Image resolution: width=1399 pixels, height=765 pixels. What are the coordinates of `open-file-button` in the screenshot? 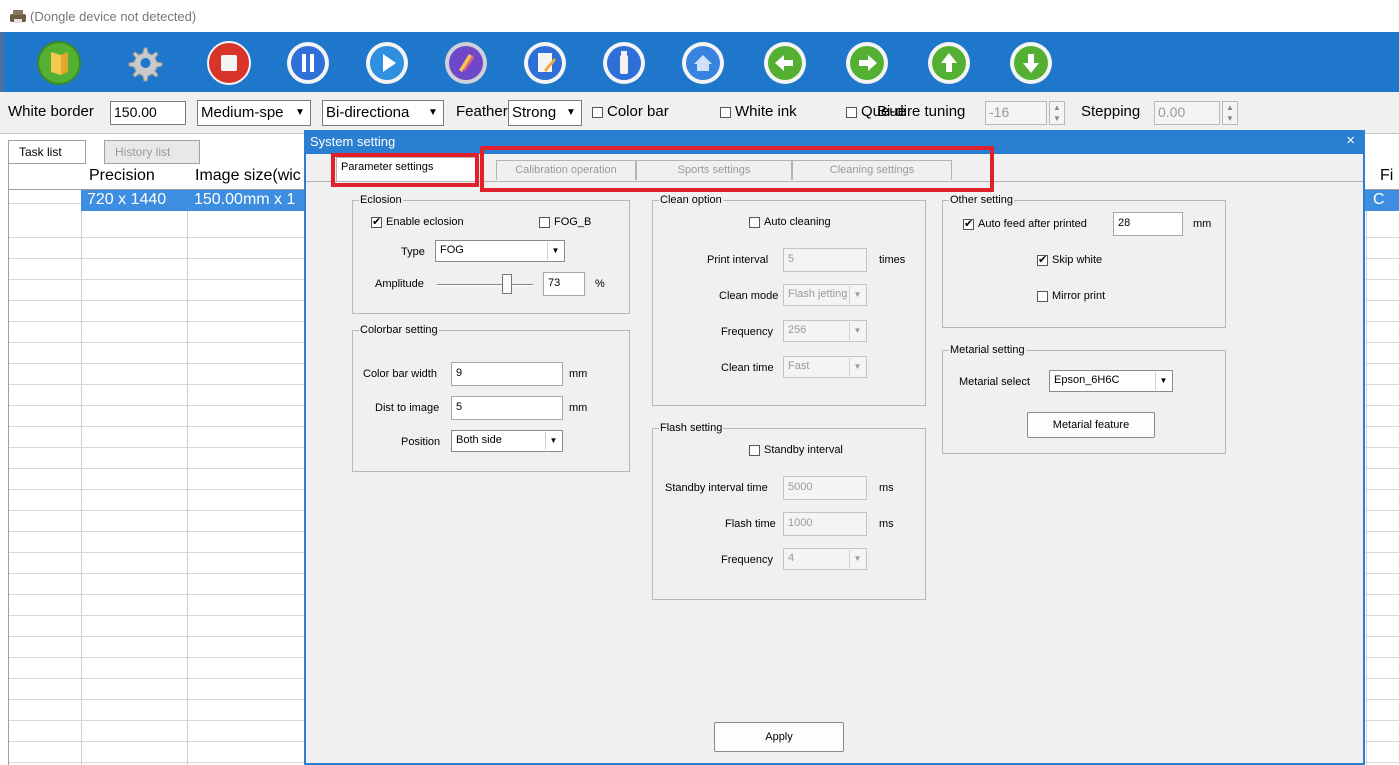 It's located at (59, 63).